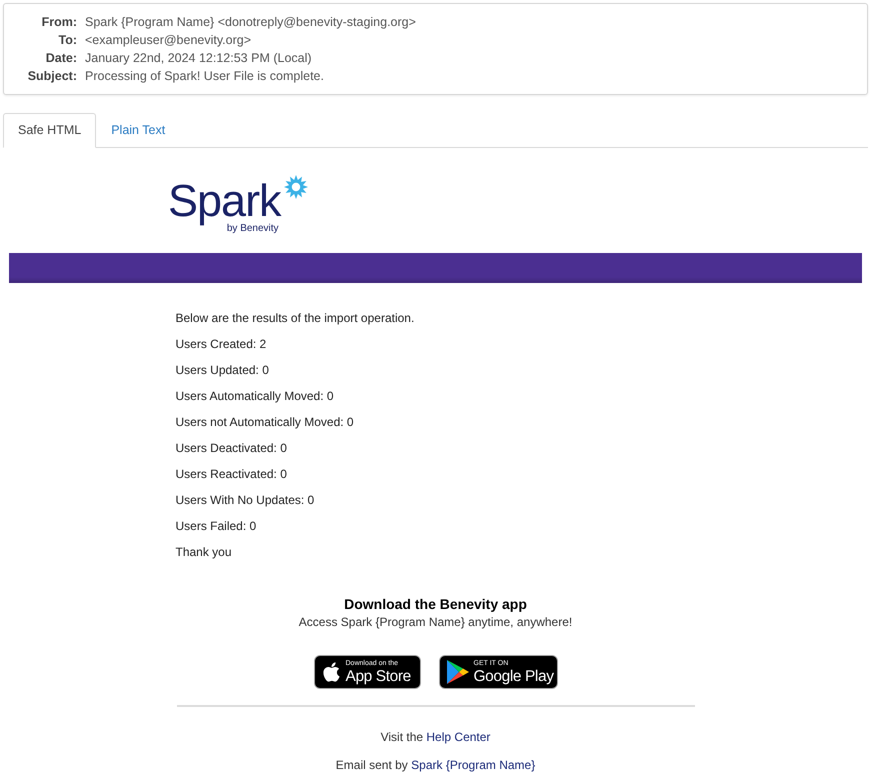  Describe the element at coordinates (231, 474) in the screenshot. I see `body-text: Users Reactivated: 0` at that location.